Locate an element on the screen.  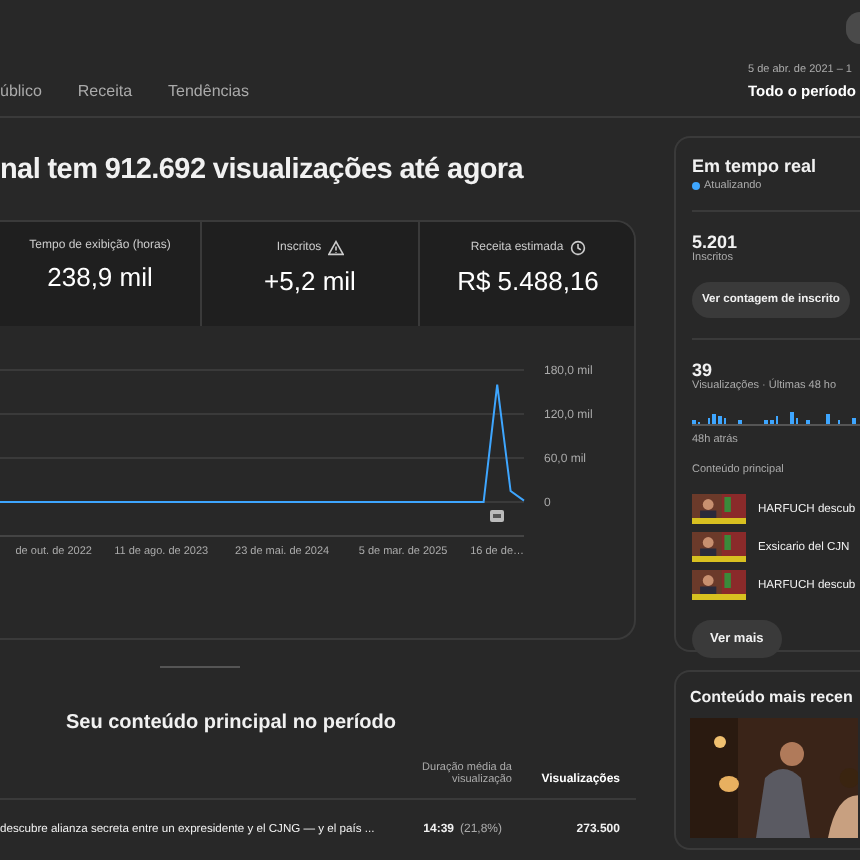
subscriber-count: 5.201 is located at coordinates (716, 242).